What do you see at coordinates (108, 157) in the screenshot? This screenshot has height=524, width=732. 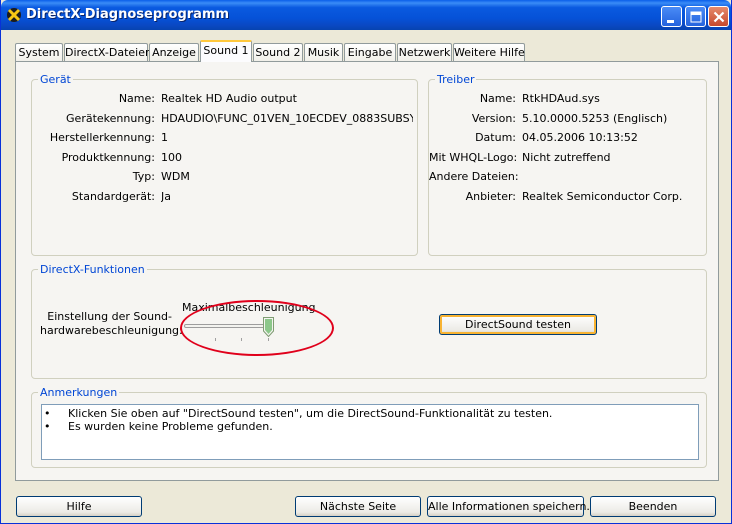 I see `device-product-label: Produktkennung:` at bounding box center [108, 157].